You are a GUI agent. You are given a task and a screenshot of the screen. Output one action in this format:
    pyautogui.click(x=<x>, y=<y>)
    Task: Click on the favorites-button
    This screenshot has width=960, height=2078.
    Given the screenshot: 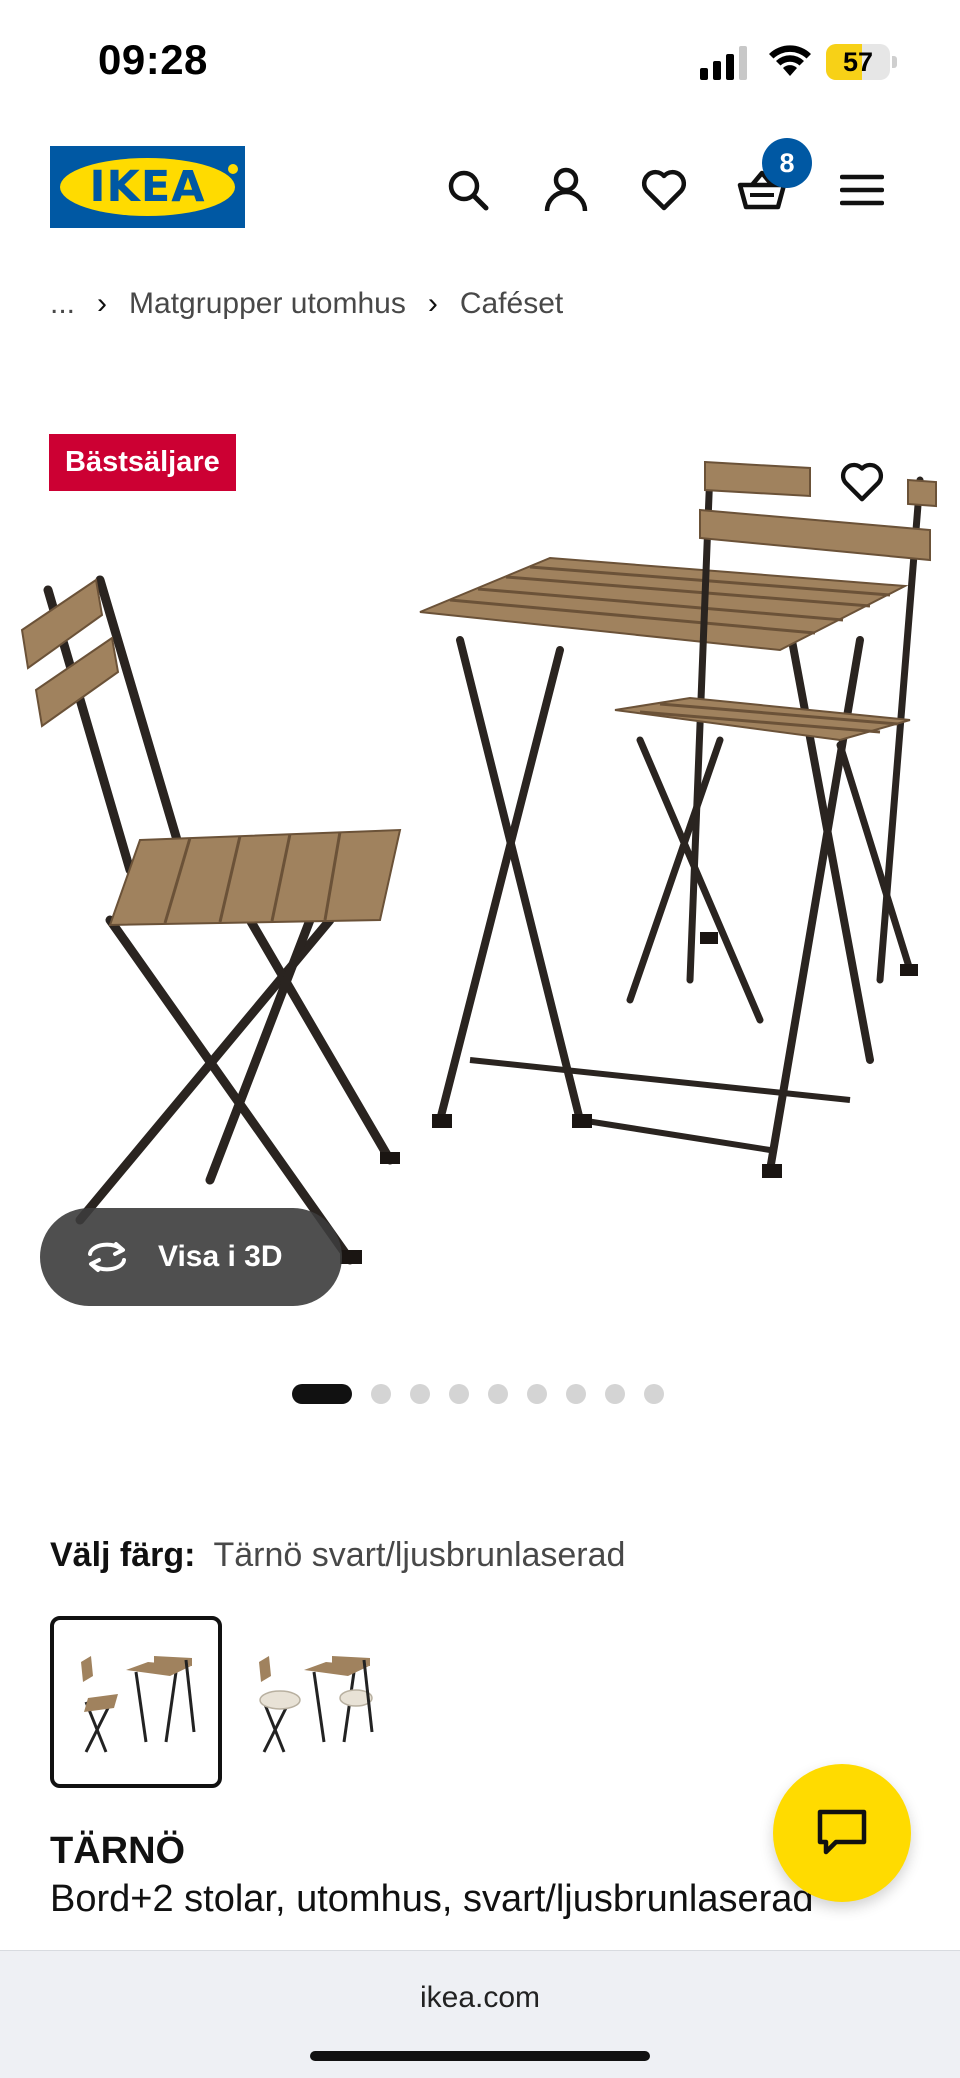 What is the action you would take?
    pyautogui.click(x=664, y=190)
    